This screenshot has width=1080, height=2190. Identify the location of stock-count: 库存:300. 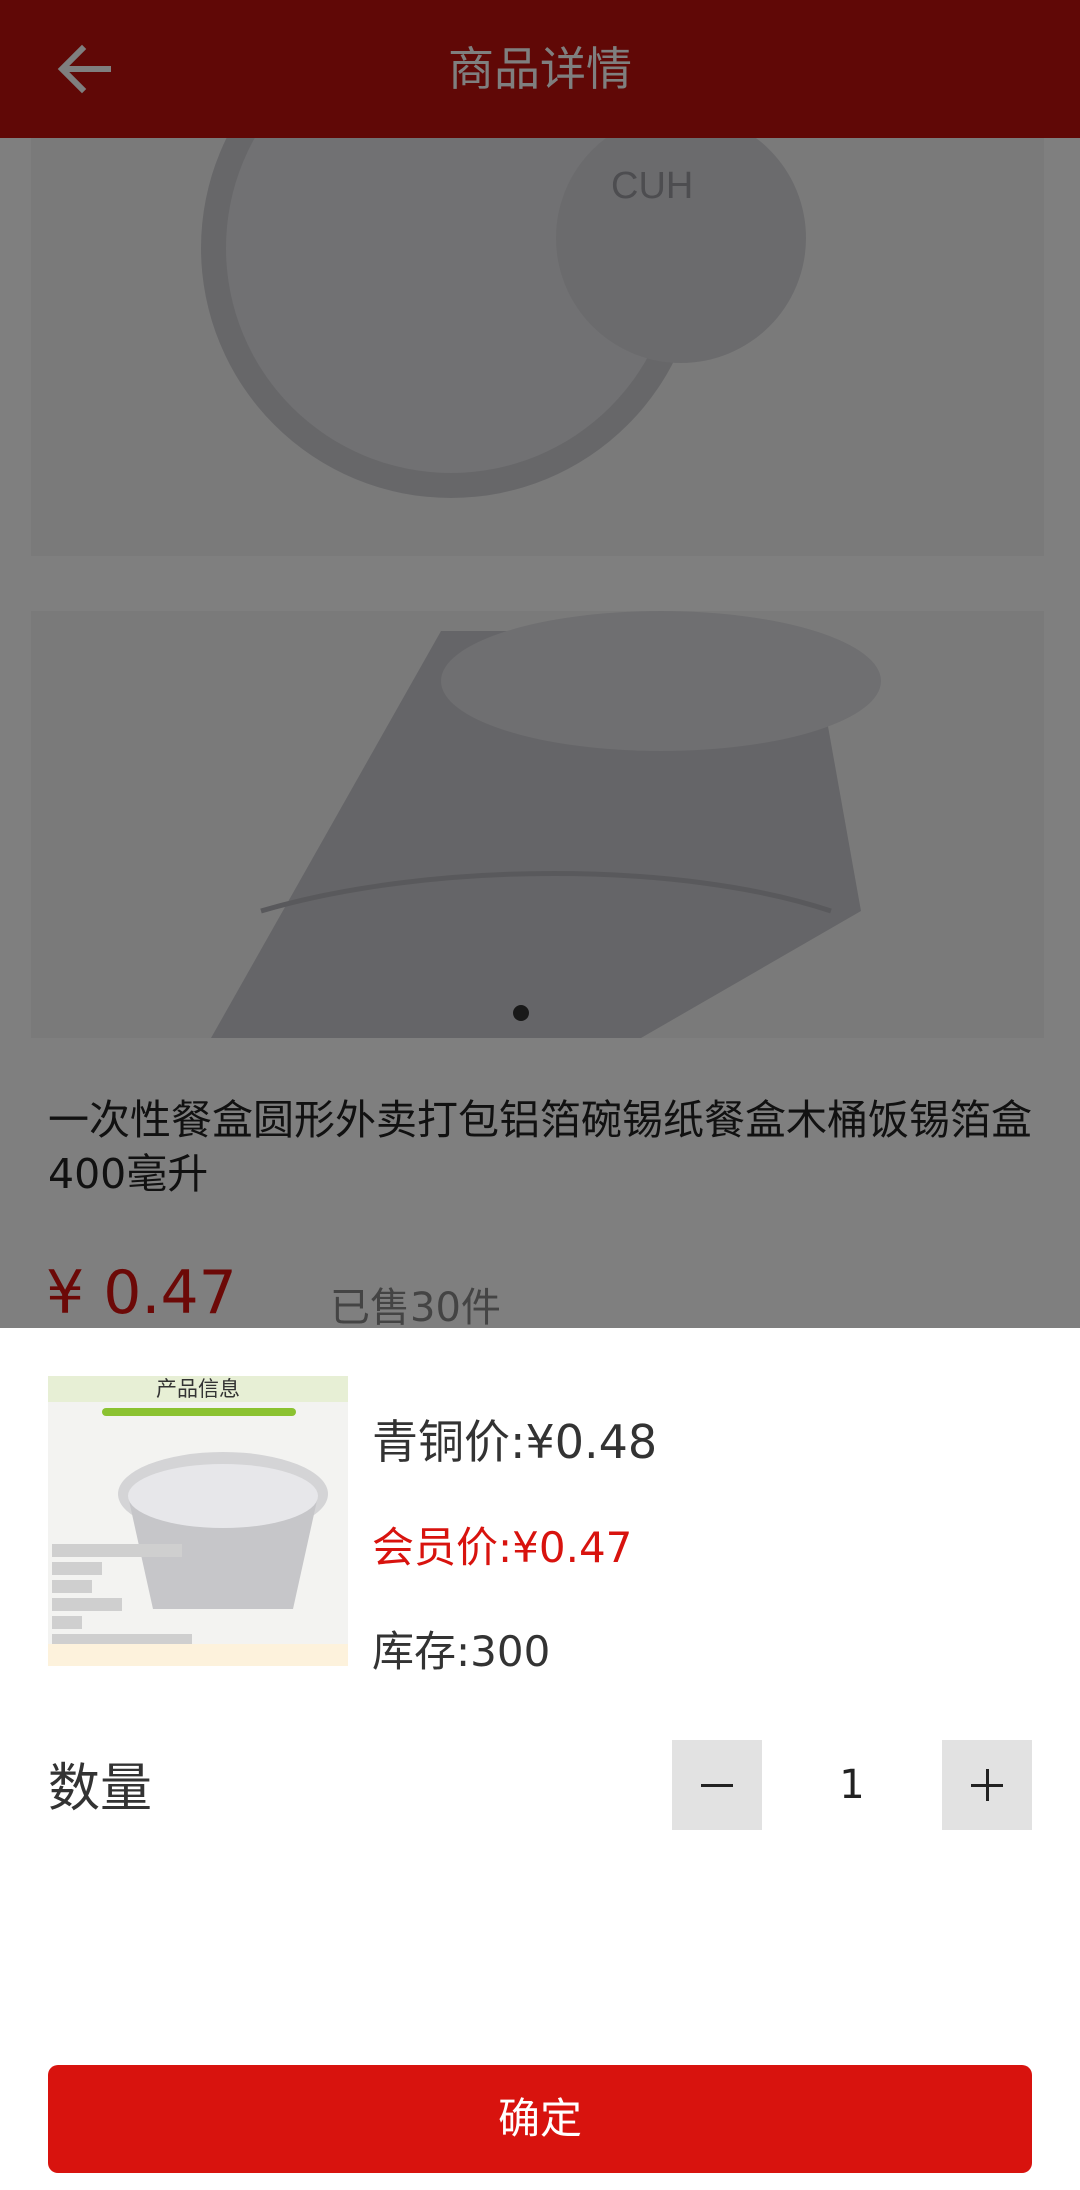
(461, 1651).